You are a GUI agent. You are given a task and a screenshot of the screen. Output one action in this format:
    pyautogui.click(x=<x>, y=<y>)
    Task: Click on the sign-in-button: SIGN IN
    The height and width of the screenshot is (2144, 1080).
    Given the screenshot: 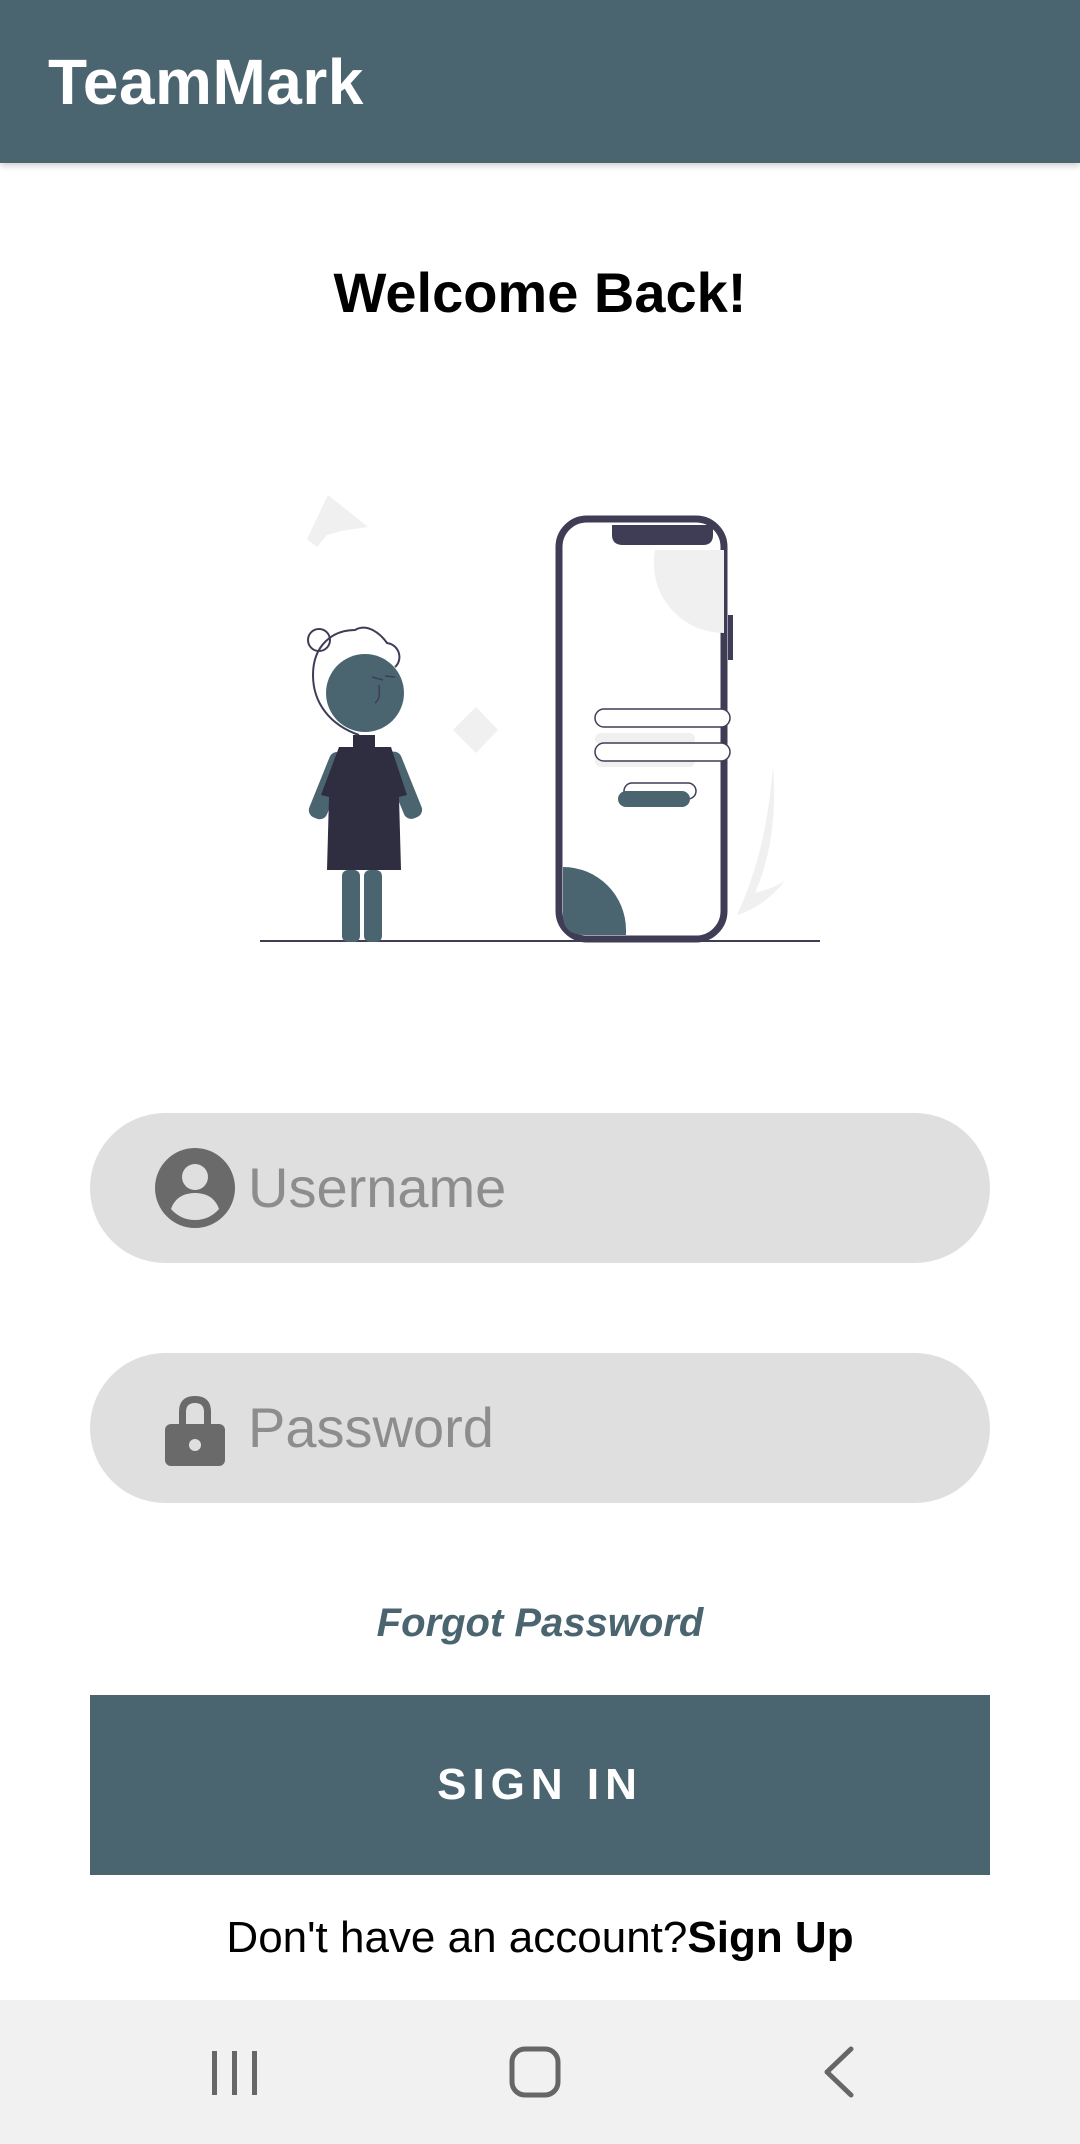 What is the action you would take?
    pyautogui.click(x=540, y=1785)
    